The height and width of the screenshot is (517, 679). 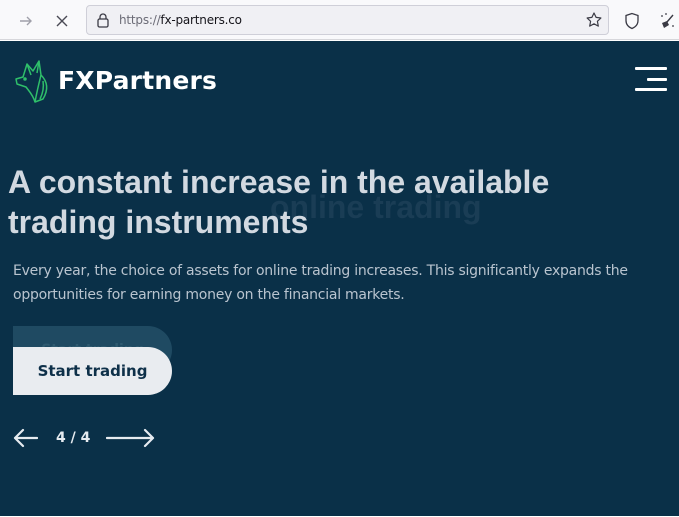 What do you see at coordinates (594, 20) in the screenshot?
I see `bookmark-star-icon` at bounding box center [594, 20].